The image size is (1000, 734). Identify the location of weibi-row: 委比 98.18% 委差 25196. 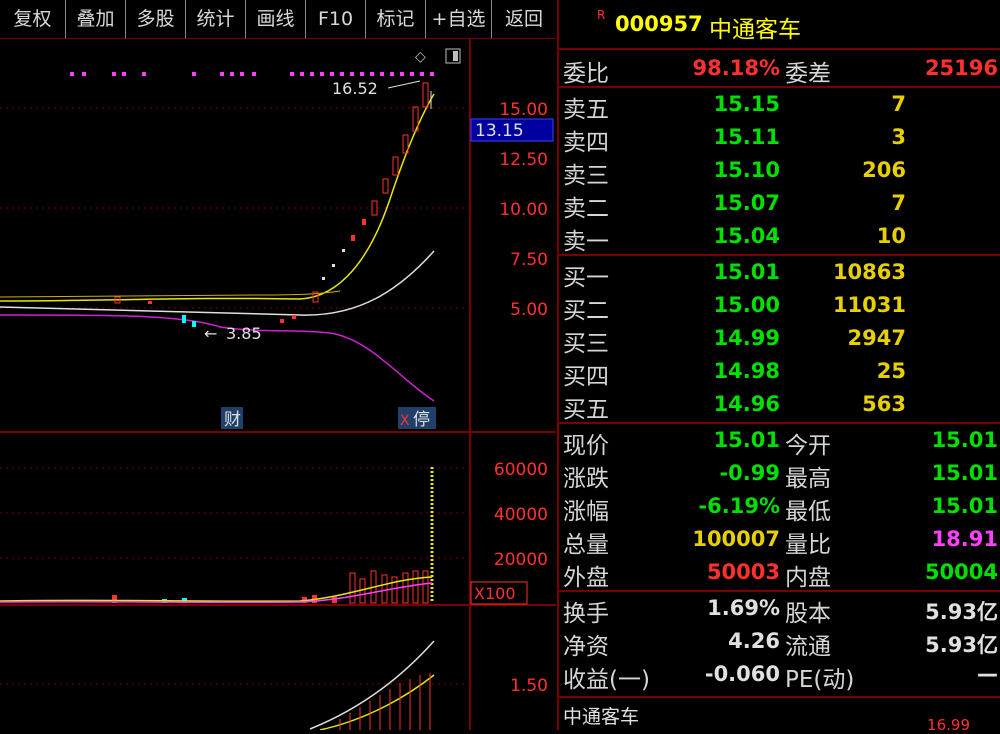
(779, 69).